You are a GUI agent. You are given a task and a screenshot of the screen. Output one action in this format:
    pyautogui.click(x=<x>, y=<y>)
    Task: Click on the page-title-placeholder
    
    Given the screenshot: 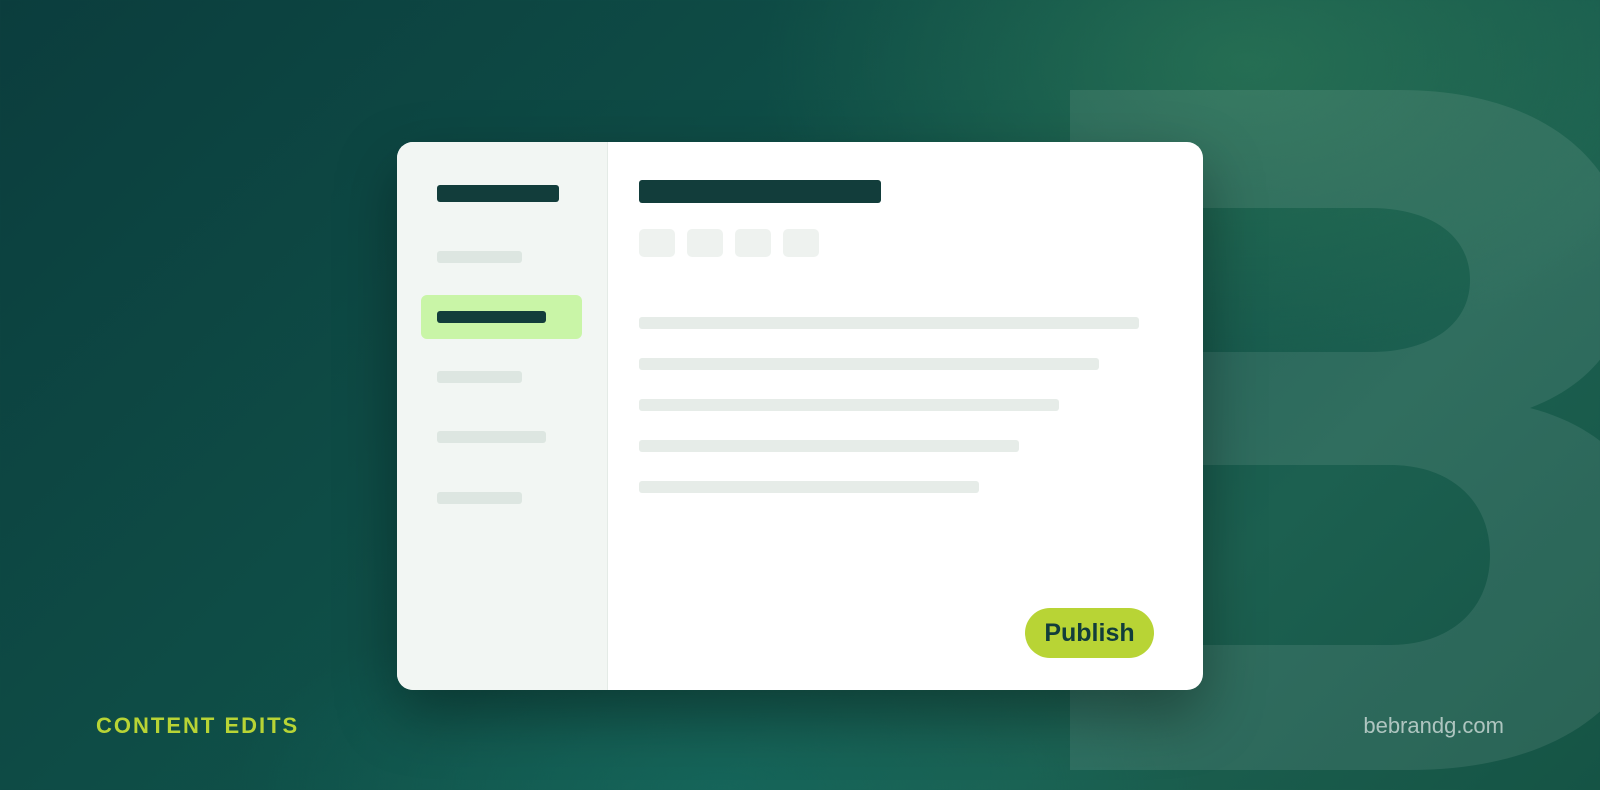 What is the action you would take?
    pyautogui.click(x=760, y=191)
    